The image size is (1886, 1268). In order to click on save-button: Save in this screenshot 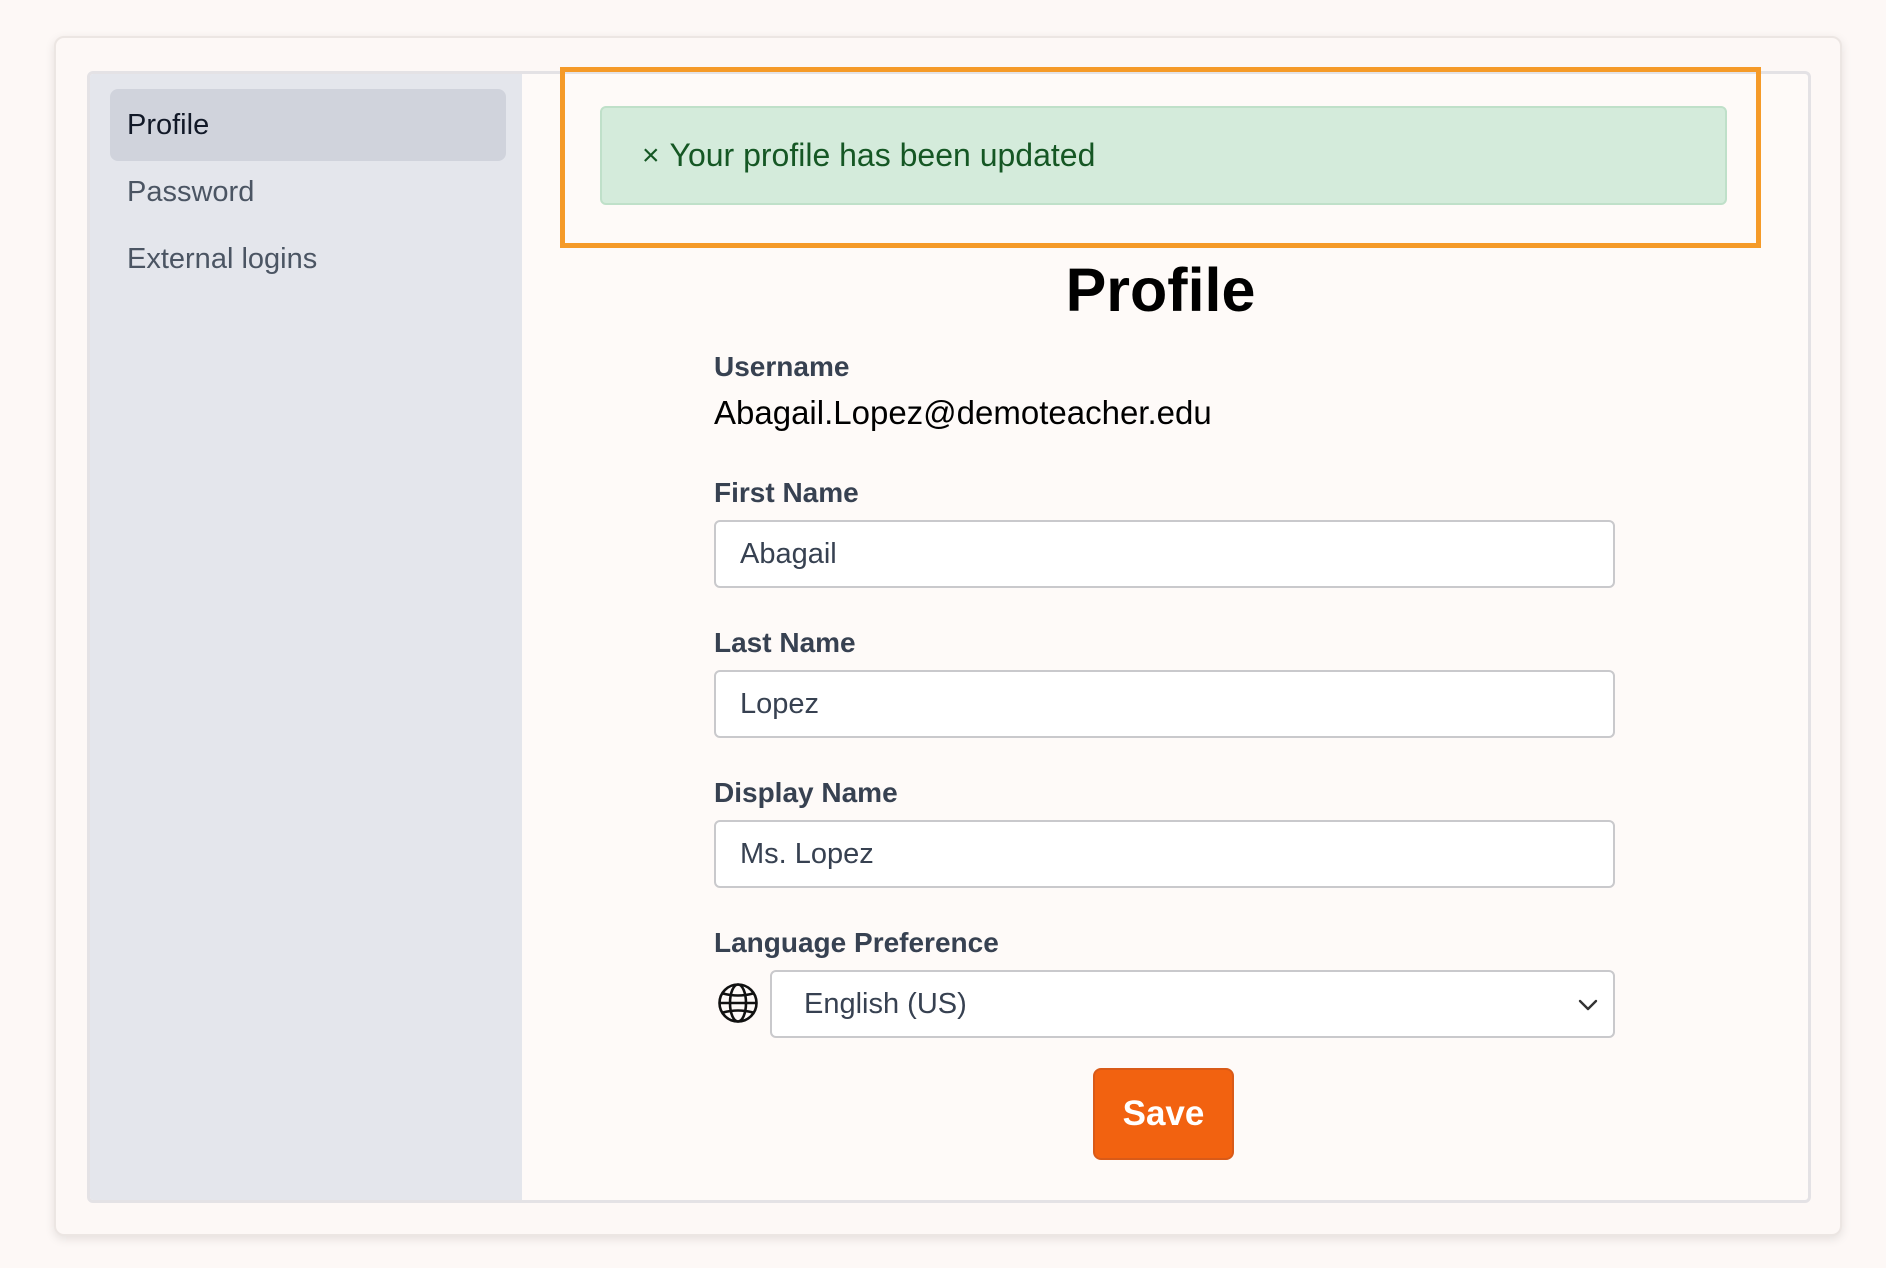, I will do `click(1163, 1114)`.